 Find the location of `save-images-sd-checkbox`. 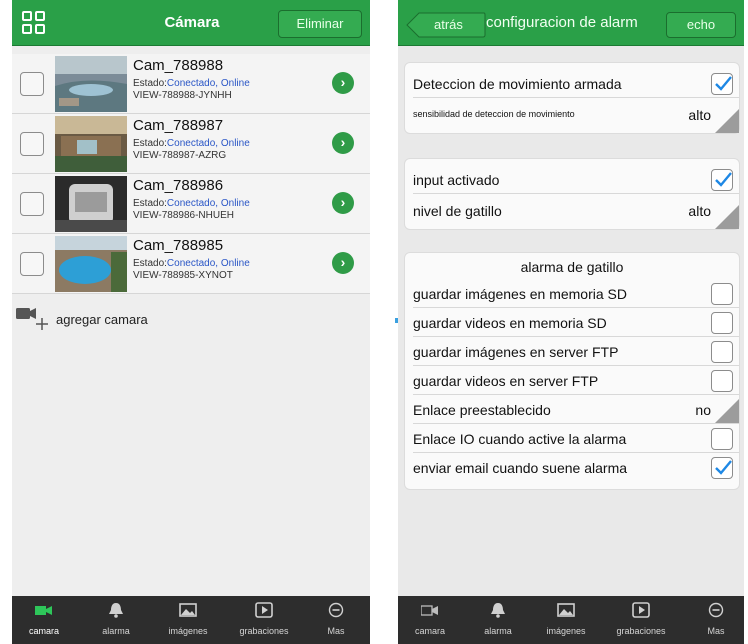

save-images-sd-checkbox is located at coordinates (722, 294).